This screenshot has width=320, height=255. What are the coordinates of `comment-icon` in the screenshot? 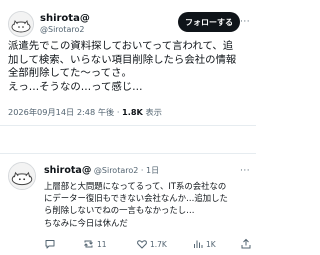 It's located at (50, 244).